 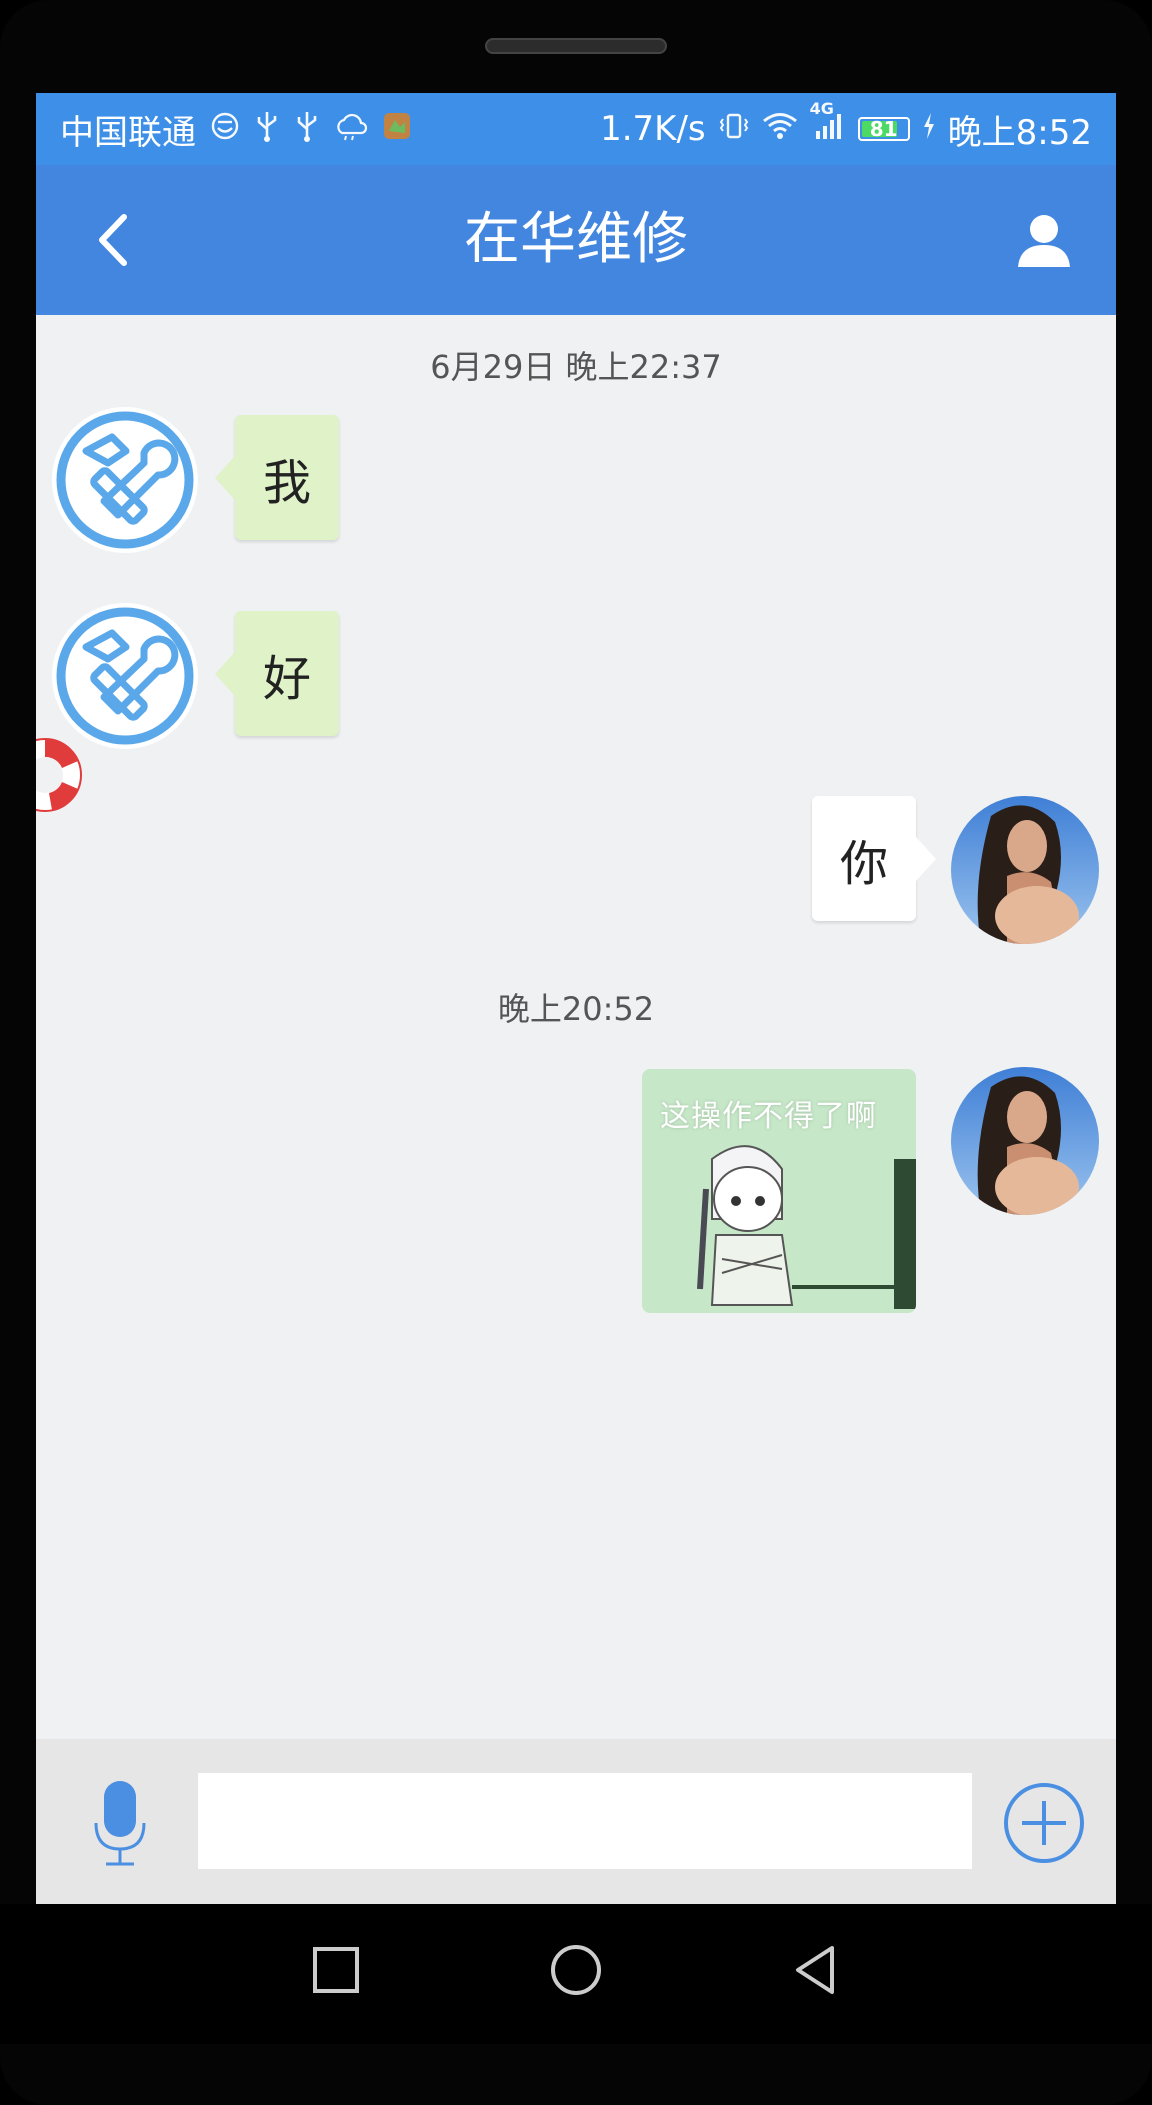 What do you see at coordinates (780, 129) in the screenshot?
I see `wifi-icon` at bounding box center [780, 129].